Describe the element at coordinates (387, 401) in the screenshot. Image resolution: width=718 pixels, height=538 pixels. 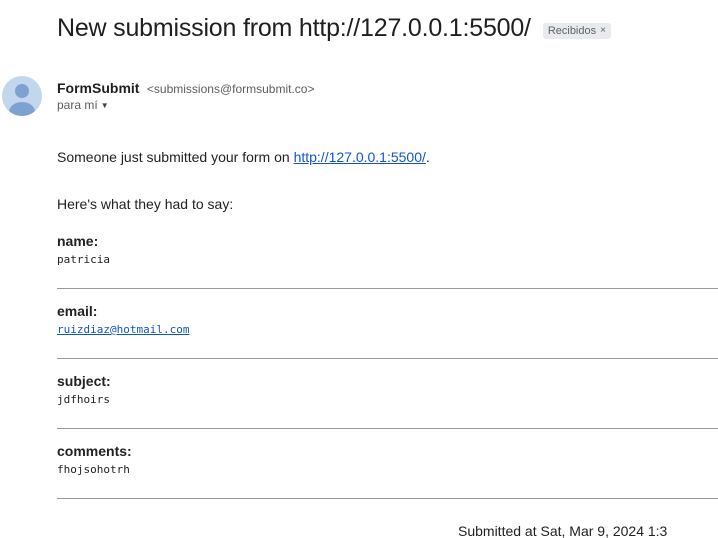
I see `field-subject: subject: jdfhoirs` at that location.